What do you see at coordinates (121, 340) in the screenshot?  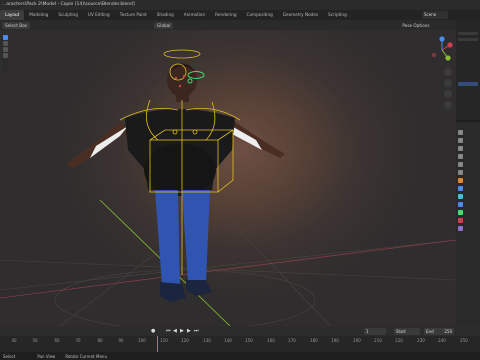 I see `frame-tick: 90` at bounding box center [121, 340].